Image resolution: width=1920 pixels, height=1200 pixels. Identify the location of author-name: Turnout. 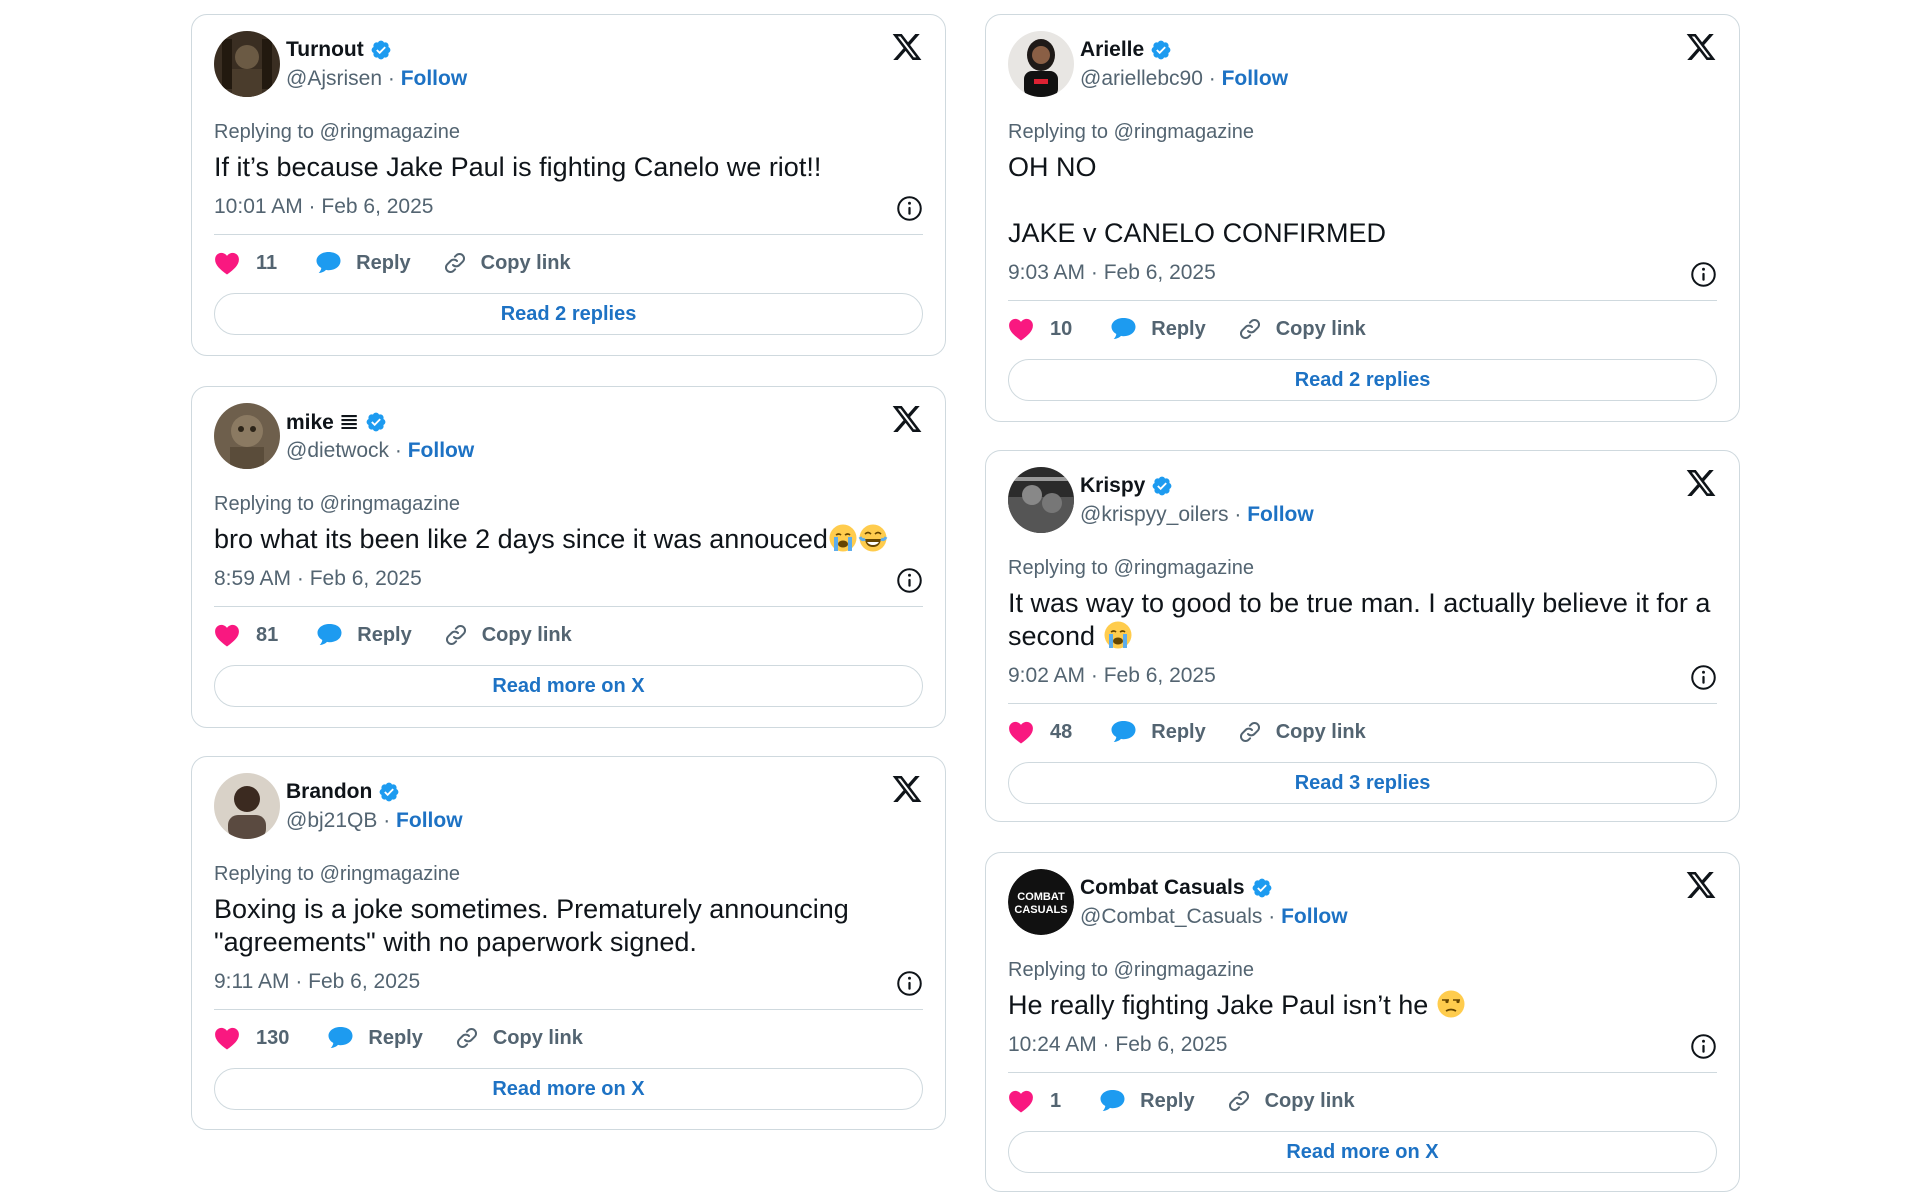
(325, 50).